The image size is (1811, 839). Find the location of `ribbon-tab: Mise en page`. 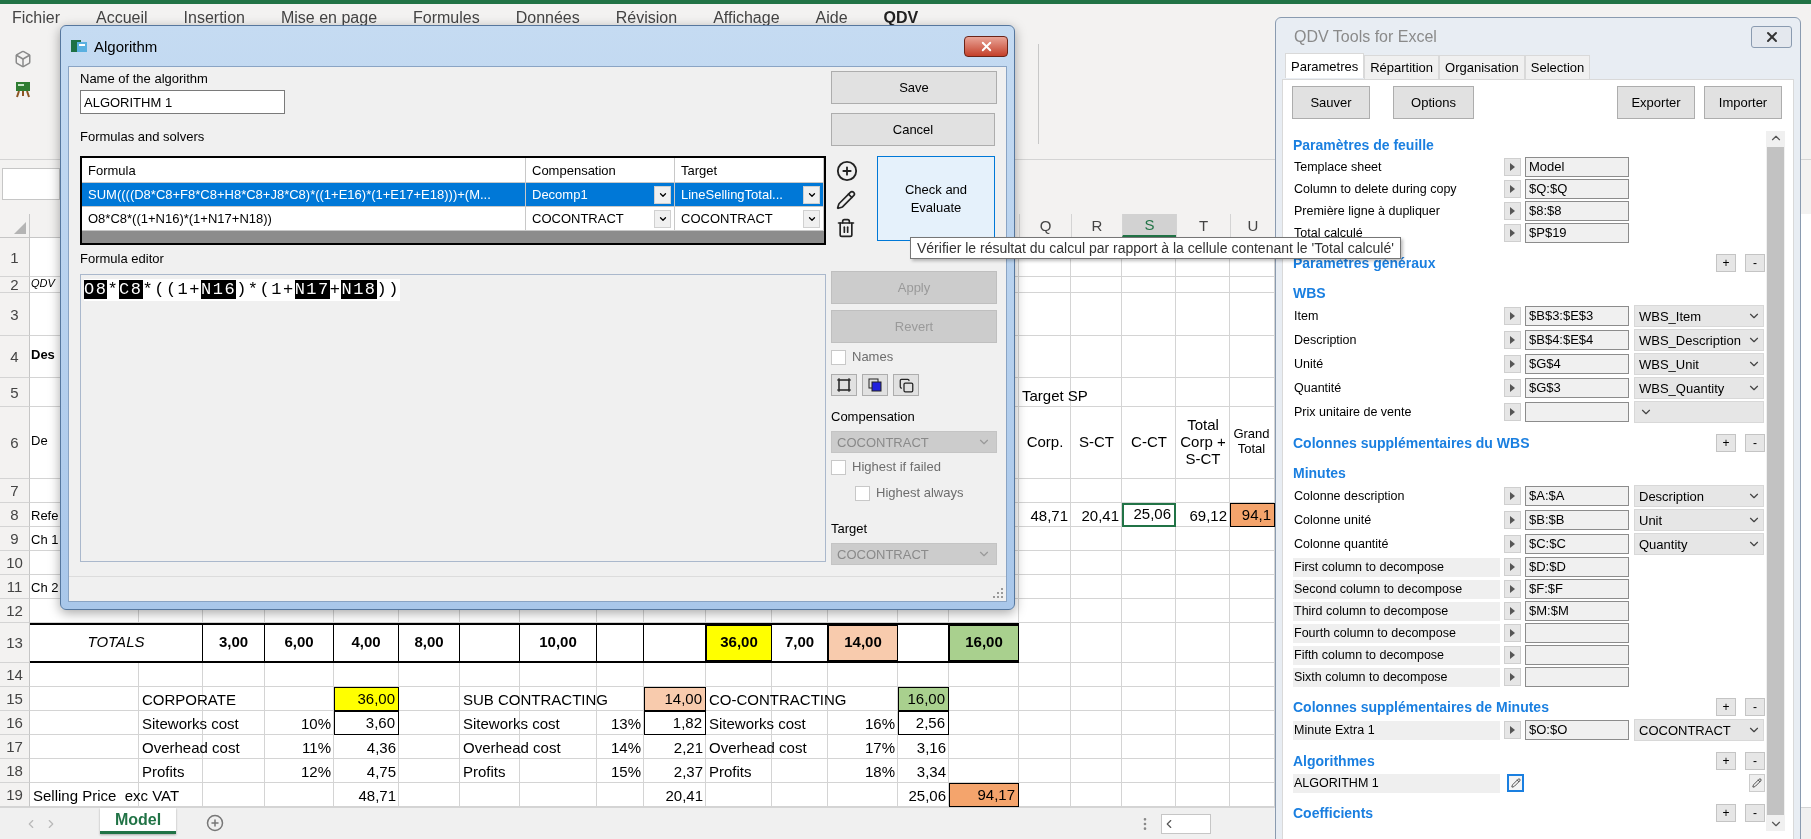

ribbon-tab: Mise en page is located at coordinates (329, 18).